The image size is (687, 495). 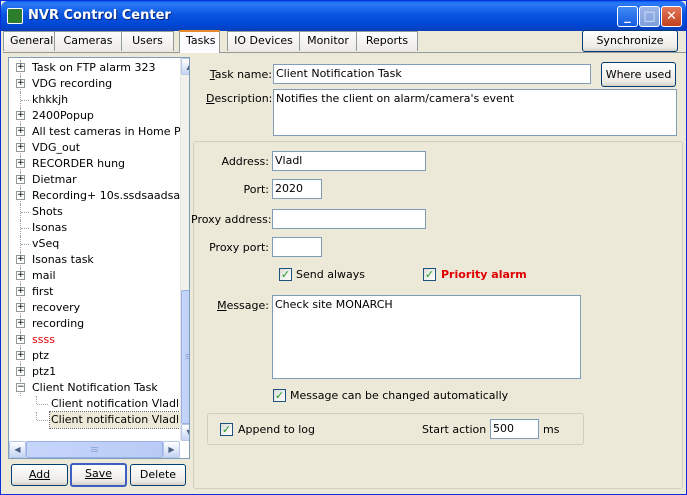 I want to click on tree-horizontal-scrollbar: ◀ ≡ ▶, so click(x=94, y=449).